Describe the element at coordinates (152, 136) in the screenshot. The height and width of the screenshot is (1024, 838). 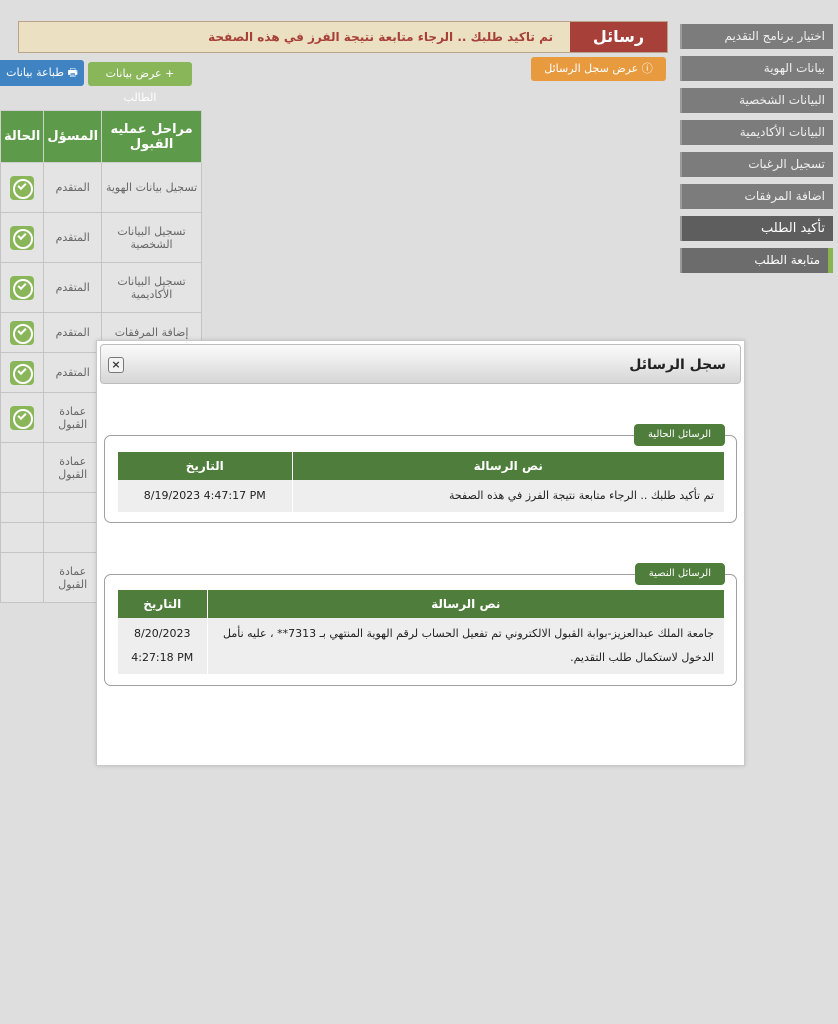
I see `stage-header: مراحل عمليه القبول` at that location.